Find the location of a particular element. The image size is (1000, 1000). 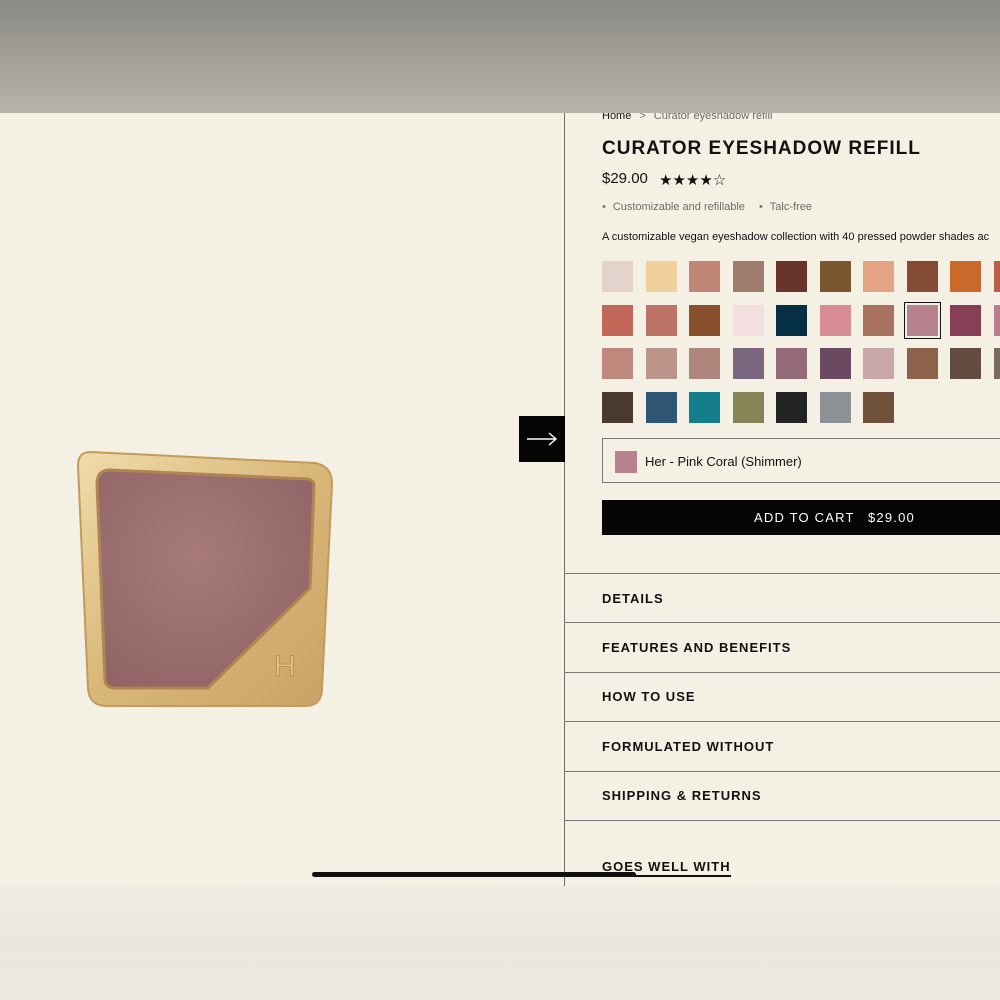

top-blur-overlay is located at coordinates (500, 56).